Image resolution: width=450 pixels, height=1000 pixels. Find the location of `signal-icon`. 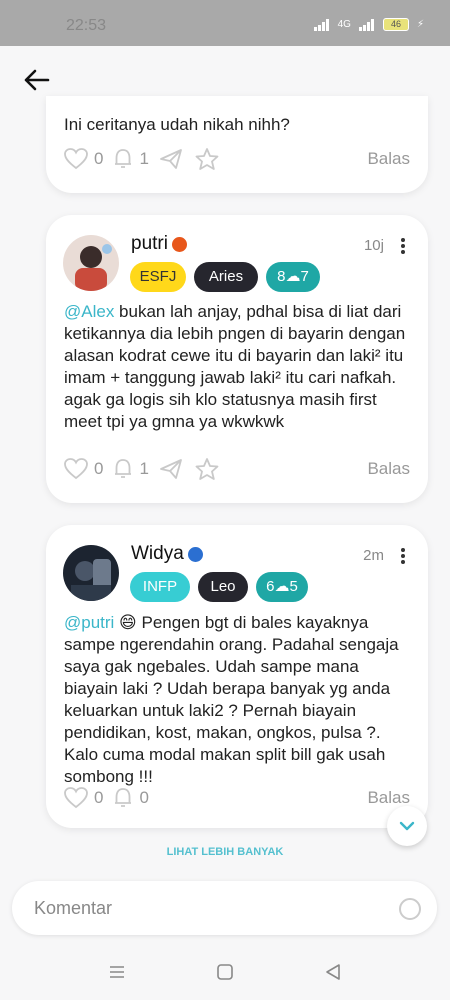

signal-icon is located at coordinates (321, 24).